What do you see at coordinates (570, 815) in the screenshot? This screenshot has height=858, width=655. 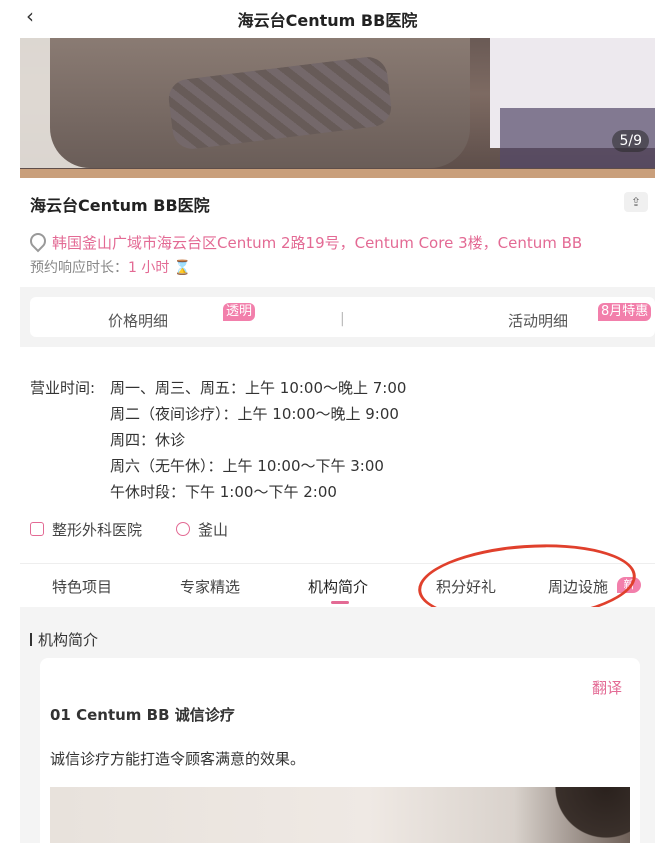 I see `photo-person` at bounding box center [570, 815].